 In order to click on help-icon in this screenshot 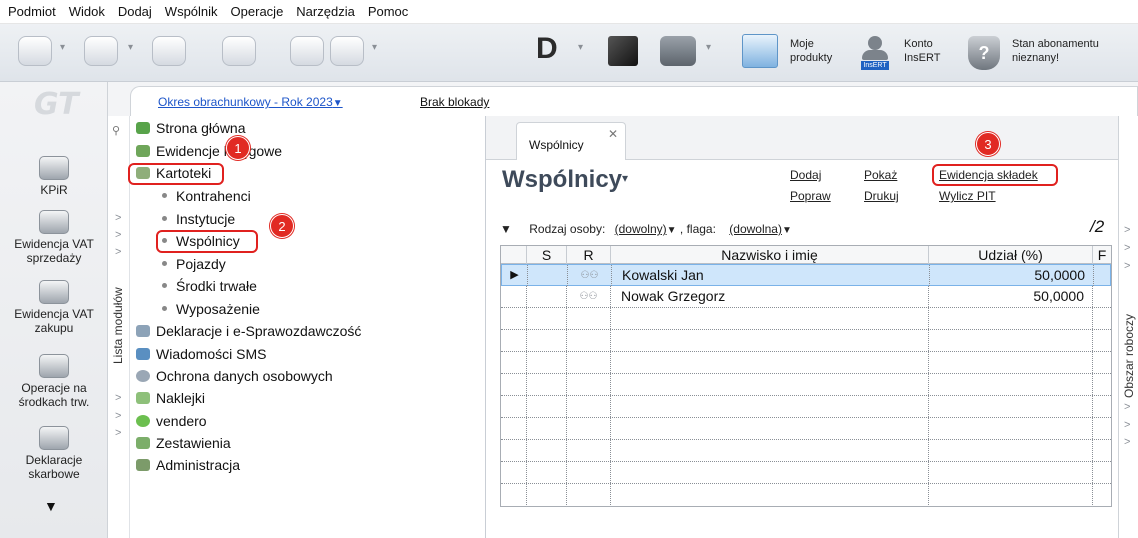, I will do `click(347, 51)`.